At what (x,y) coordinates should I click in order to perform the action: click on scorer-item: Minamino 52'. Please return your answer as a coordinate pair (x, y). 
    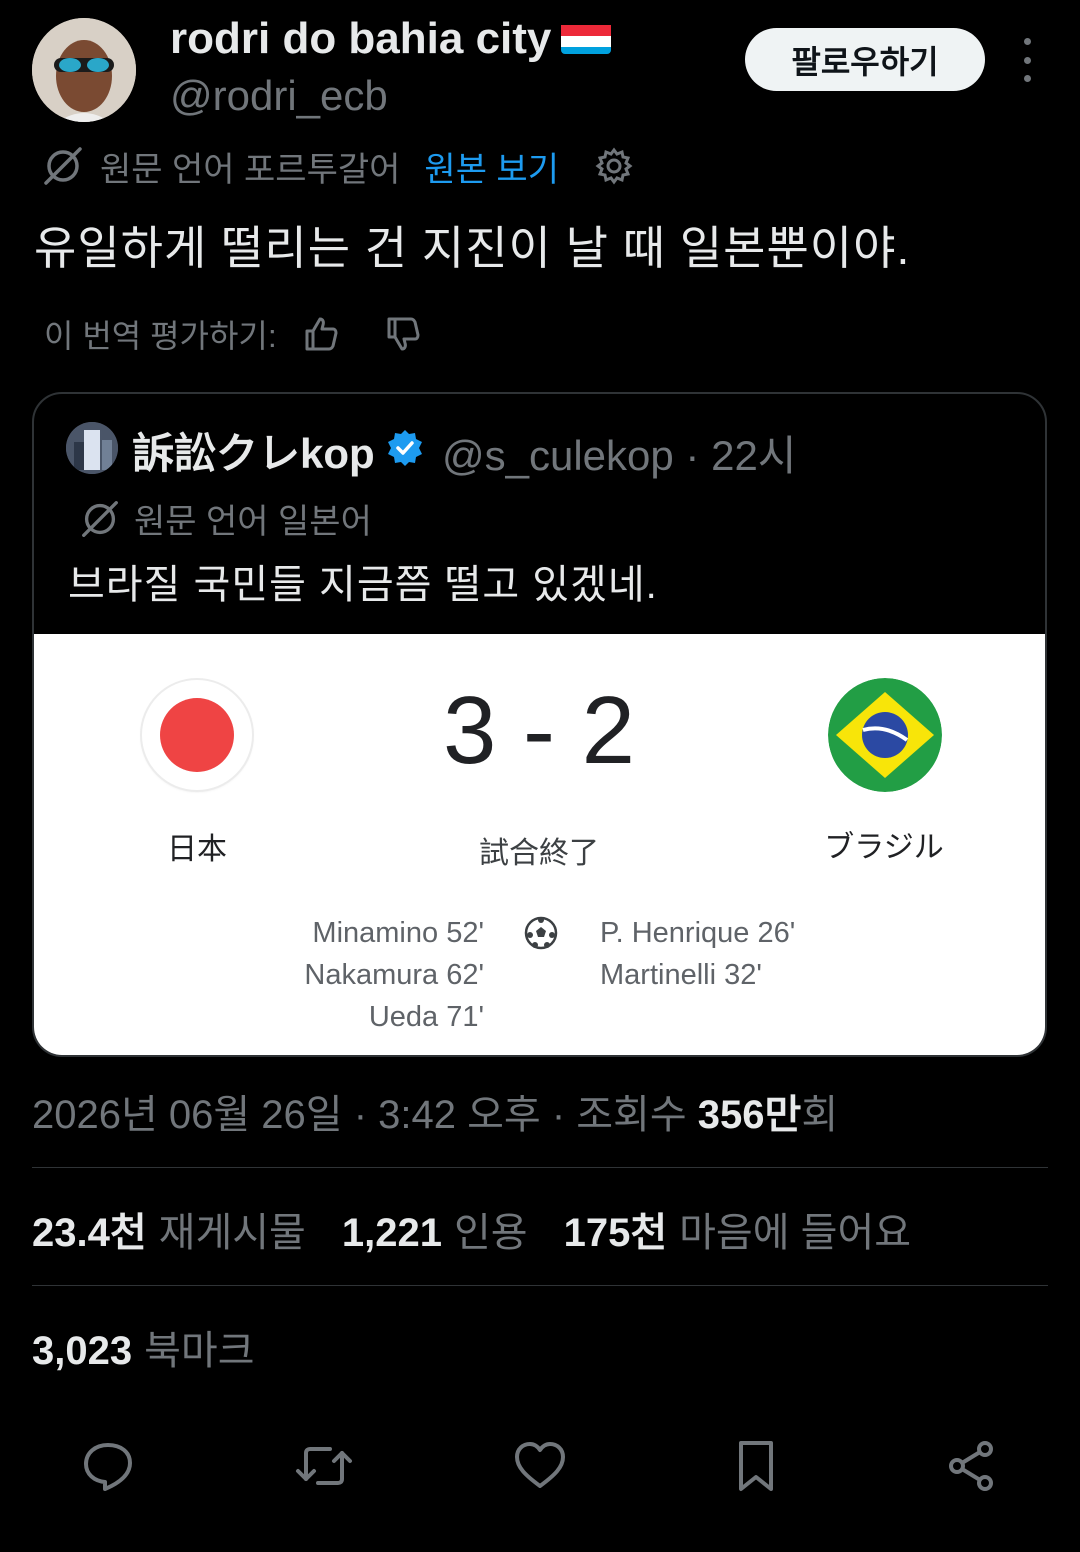
    Looking at the image, I should click on (398, 933).